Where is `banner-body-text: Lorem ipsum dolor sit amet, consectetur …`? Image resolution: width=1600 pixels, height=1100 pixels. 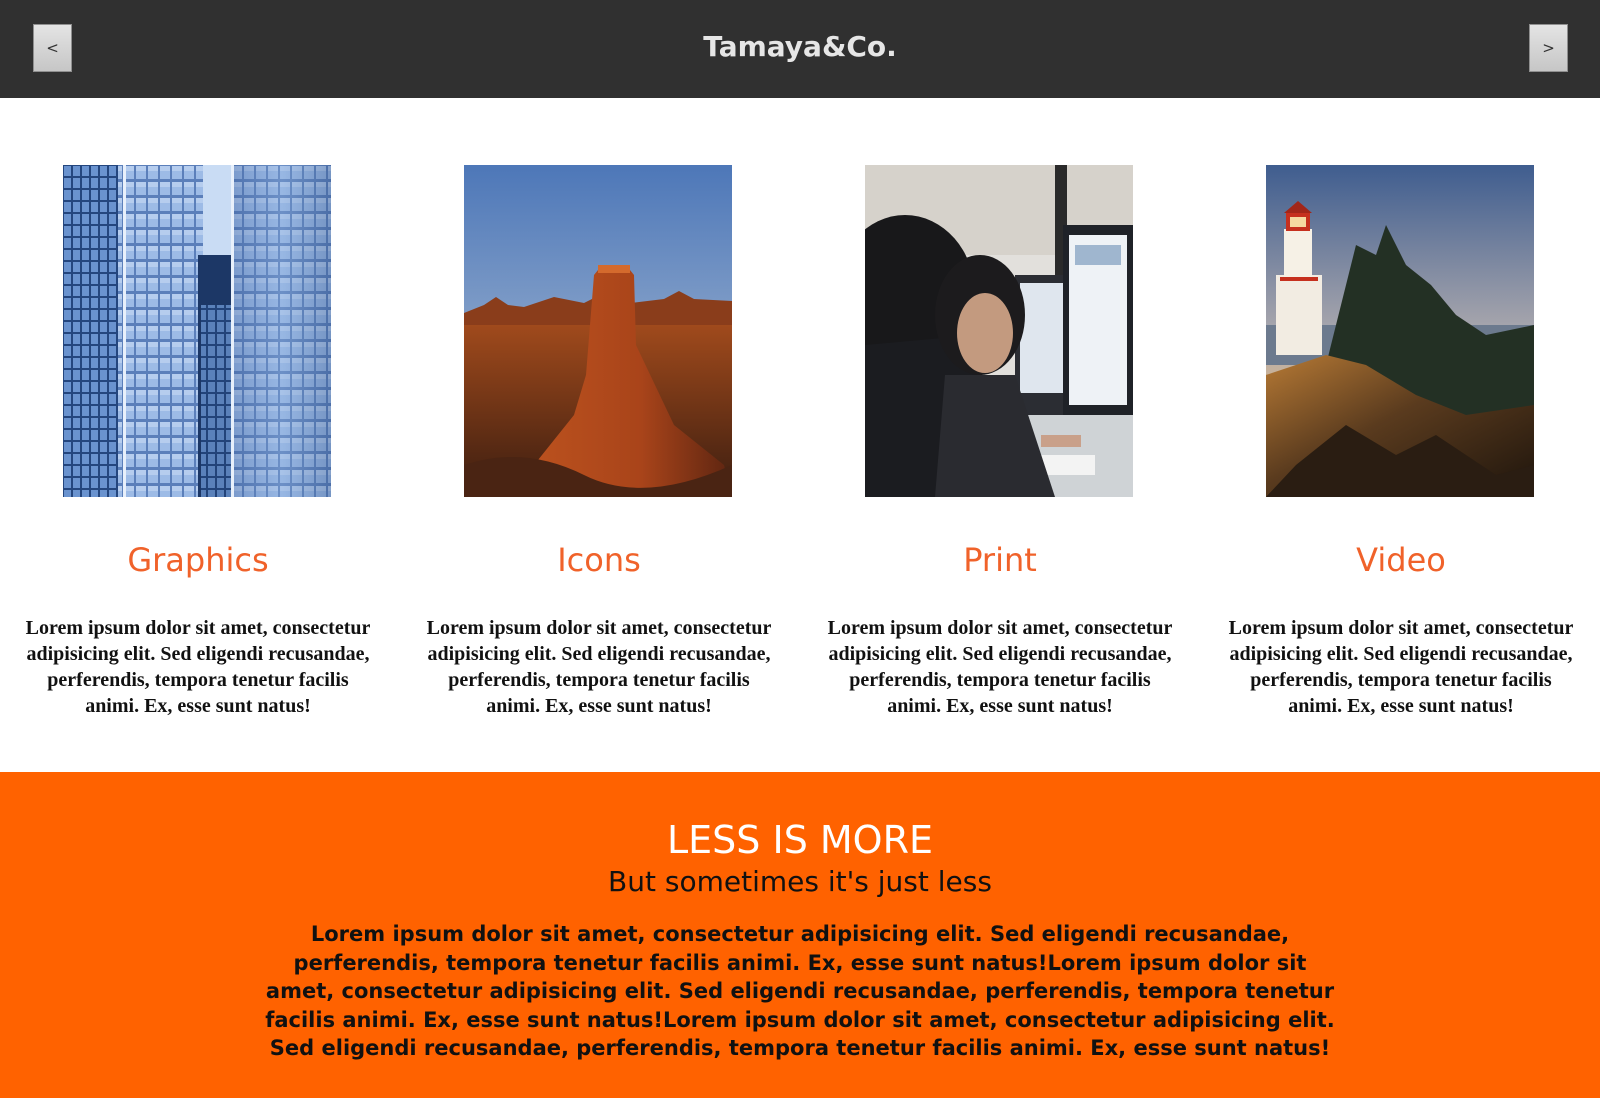
banner-body-text: Lorem ipsum dolor sit amet, consectetur … is located at coordinates (800, 991).